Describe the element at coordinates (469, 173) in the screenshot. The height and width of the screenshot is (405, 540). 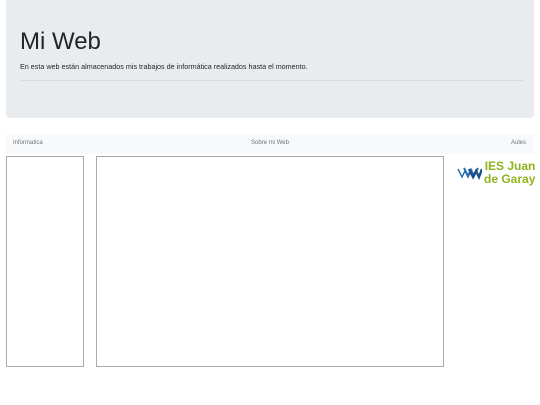
I see `school-logo-mark-icon` at that location.